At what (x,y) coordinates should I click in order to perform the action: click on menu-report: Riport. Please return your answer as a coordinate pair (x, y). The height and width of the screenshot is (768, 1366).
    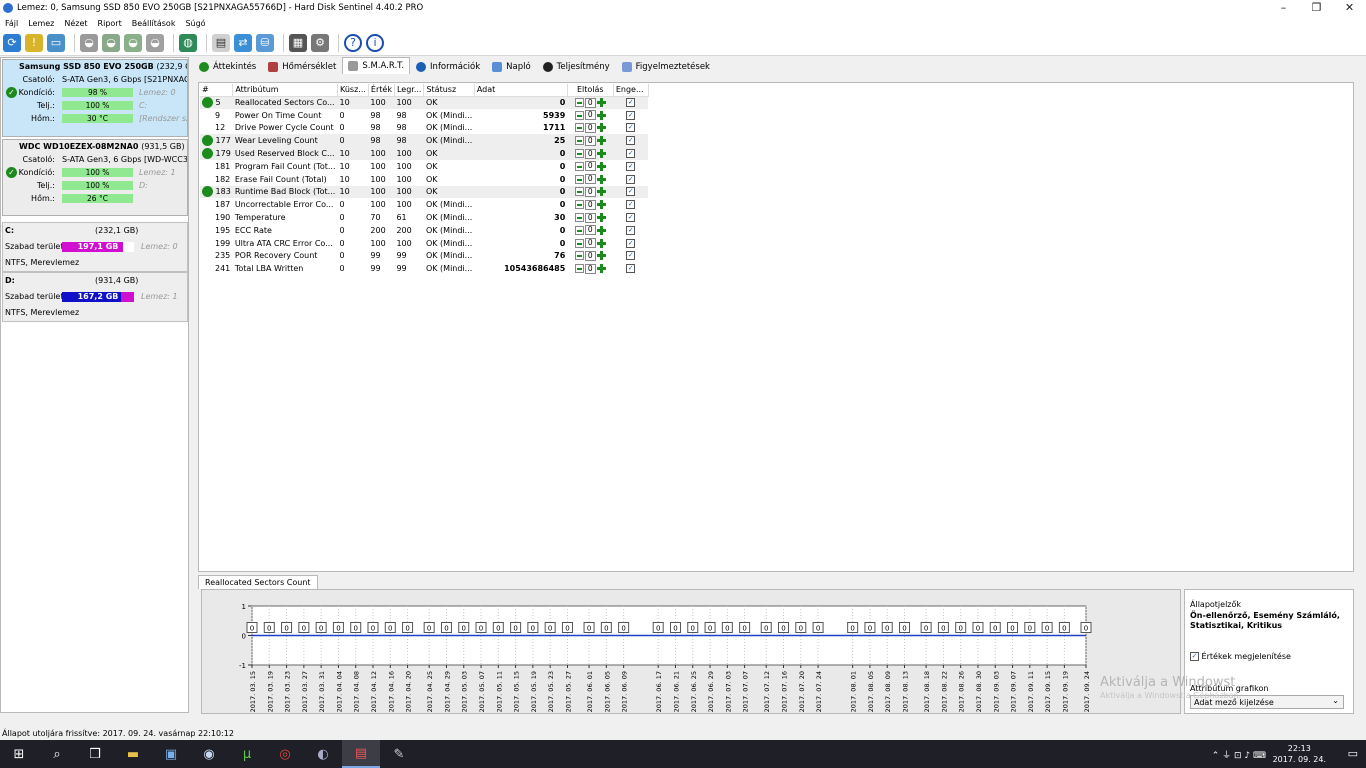
    Looking at the image, I should click on (110, 23).